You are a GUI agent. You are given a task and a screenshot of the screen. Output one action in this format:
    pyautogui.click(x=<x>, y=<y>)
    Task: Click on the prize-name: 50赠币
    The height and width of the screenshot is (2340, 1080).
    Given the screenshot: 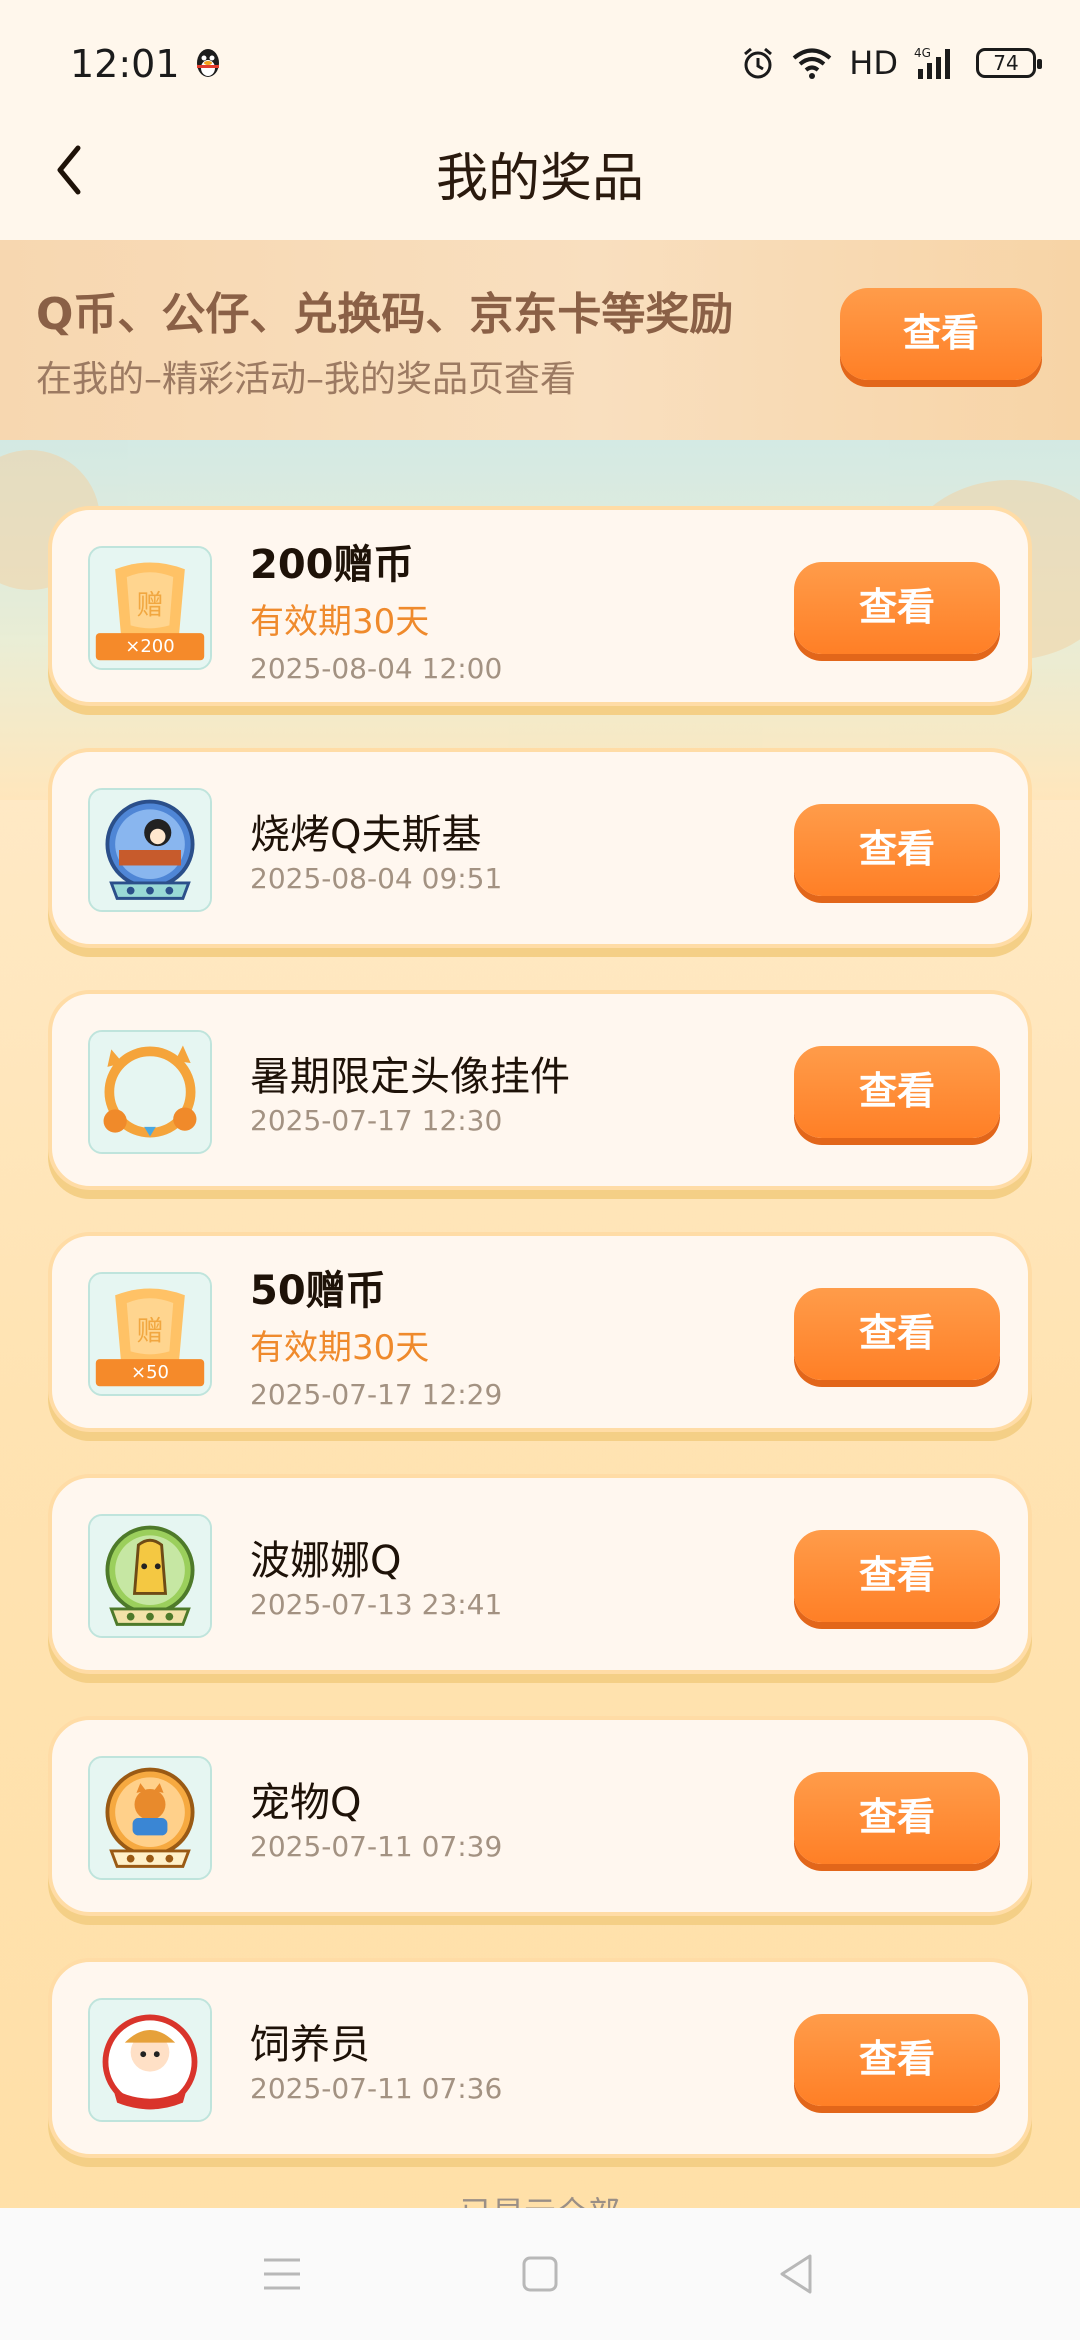 What is the action you would take?
    pyautogui.click(x=318, y=1291)
    